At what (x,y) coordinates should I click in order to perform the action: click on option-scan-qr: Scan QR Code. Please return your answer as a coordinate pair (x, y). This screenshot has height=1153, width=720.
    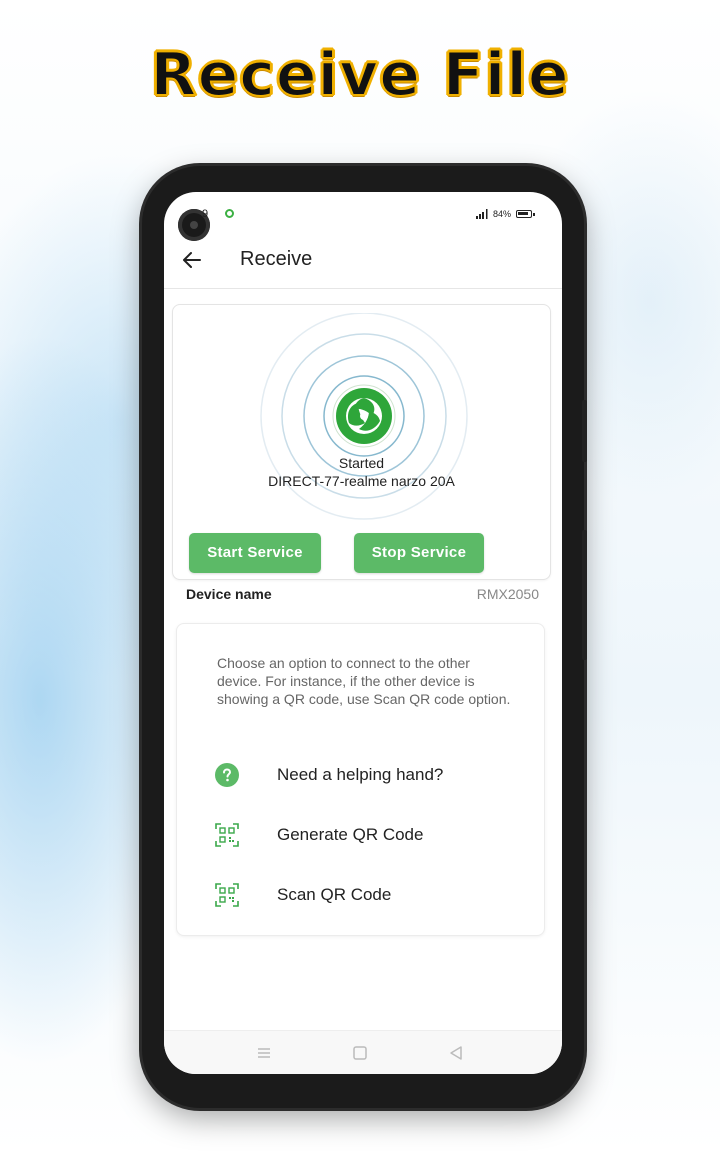
    Looking at the image, I should click on (366, 895).